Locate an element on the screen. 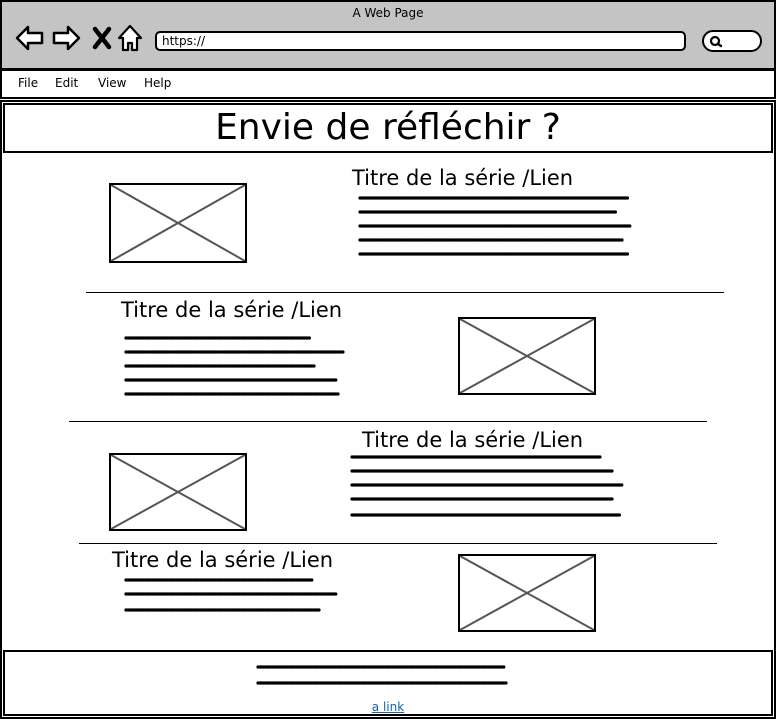 The width and height of the screenshot is (776, 719). address-bar: https:// is located at coordinates (420, 41).